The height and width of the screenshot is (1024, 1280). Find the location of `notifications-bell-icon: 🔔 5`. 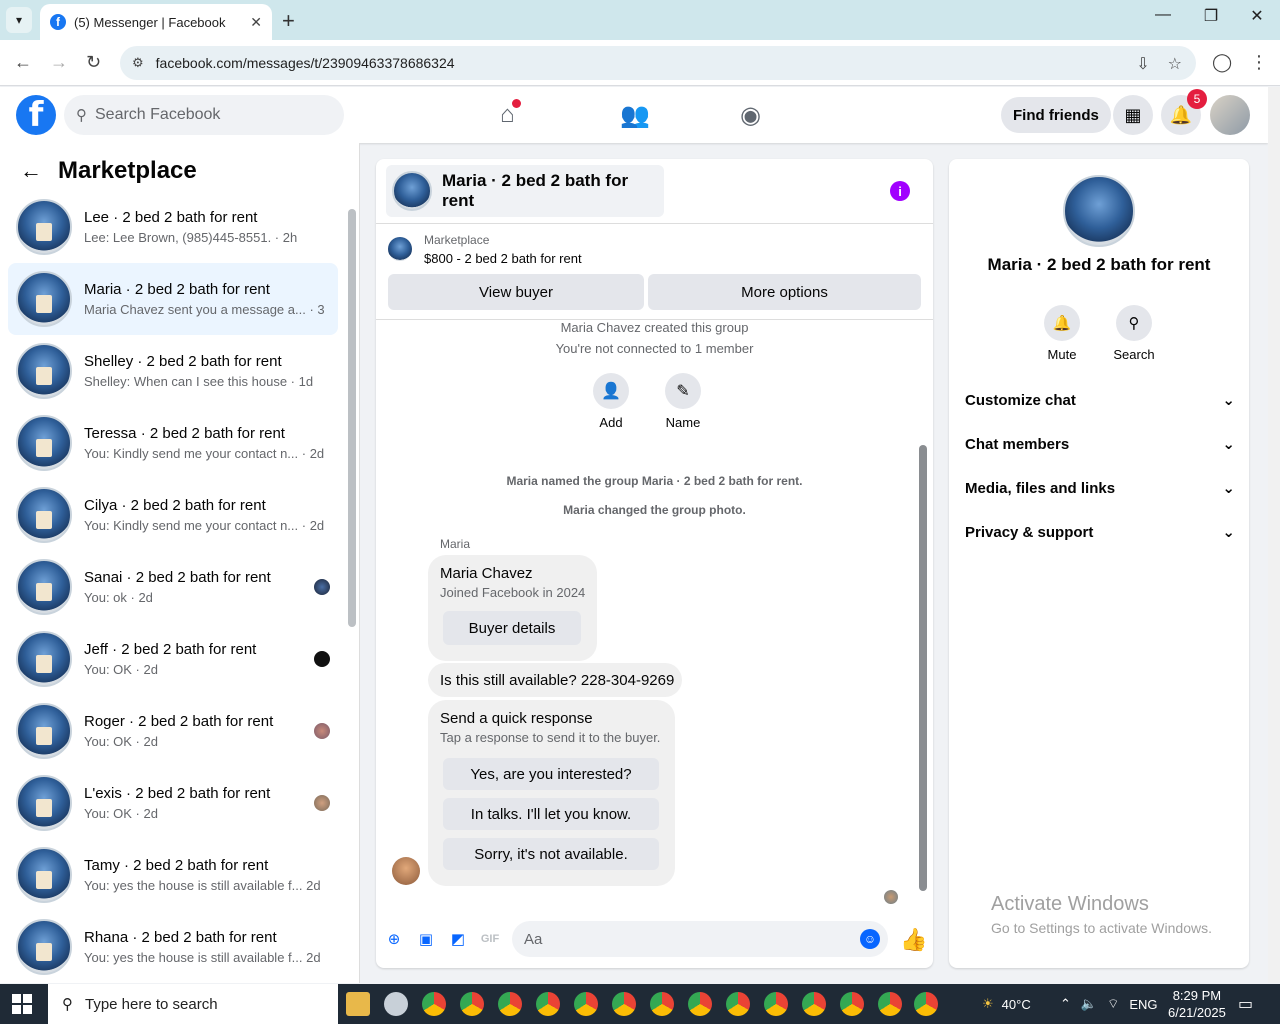

notifications-bell-icon: 🔔 5 is located at coordinates (1184, 112).